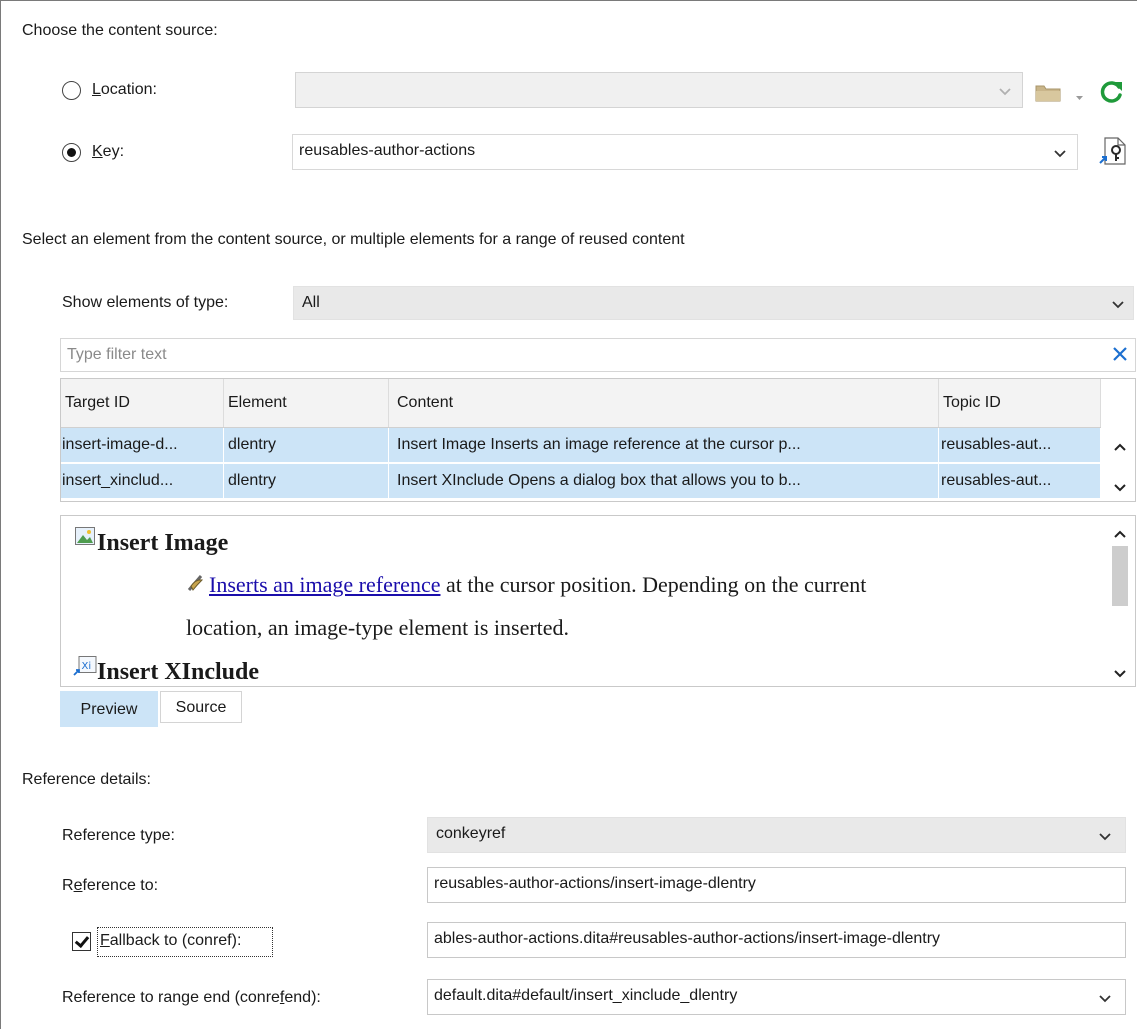  I want to click on svg-text: Xi, so click(87, 666).